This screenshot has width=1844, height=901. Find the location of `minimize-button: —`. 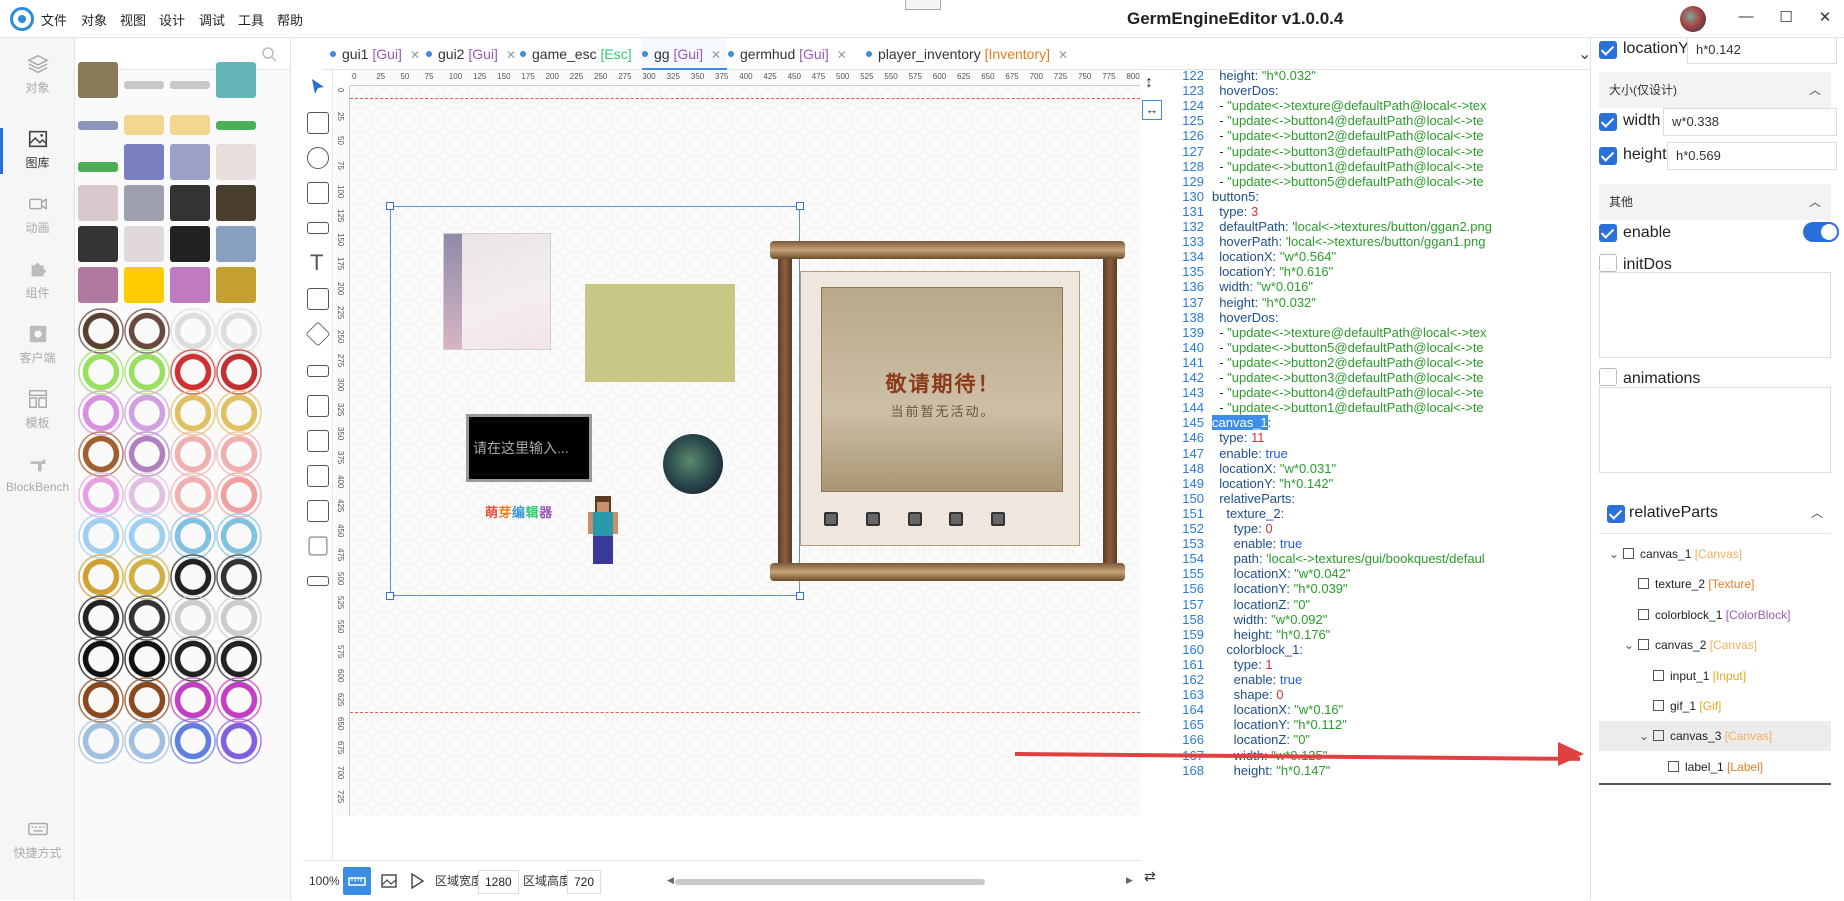

minimize-button: — is located at coordinates (1746, 19).